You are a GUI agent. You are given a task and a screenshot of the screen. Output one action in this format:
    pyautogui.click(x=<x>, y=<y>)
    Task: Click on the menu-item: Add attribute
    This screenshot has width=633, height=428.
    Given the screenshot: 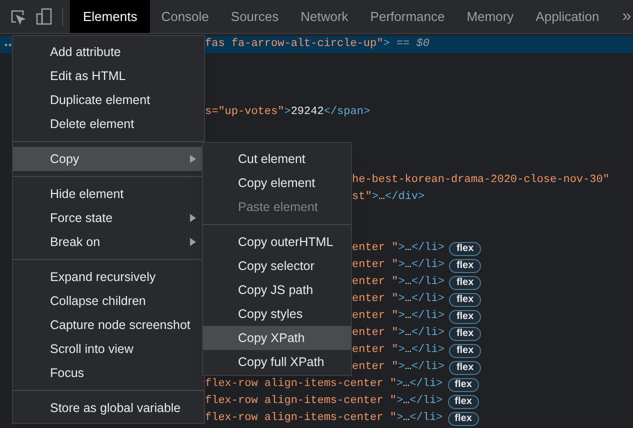 What is the action you would take?
    pyautogui.click(x=108, y=52)
    